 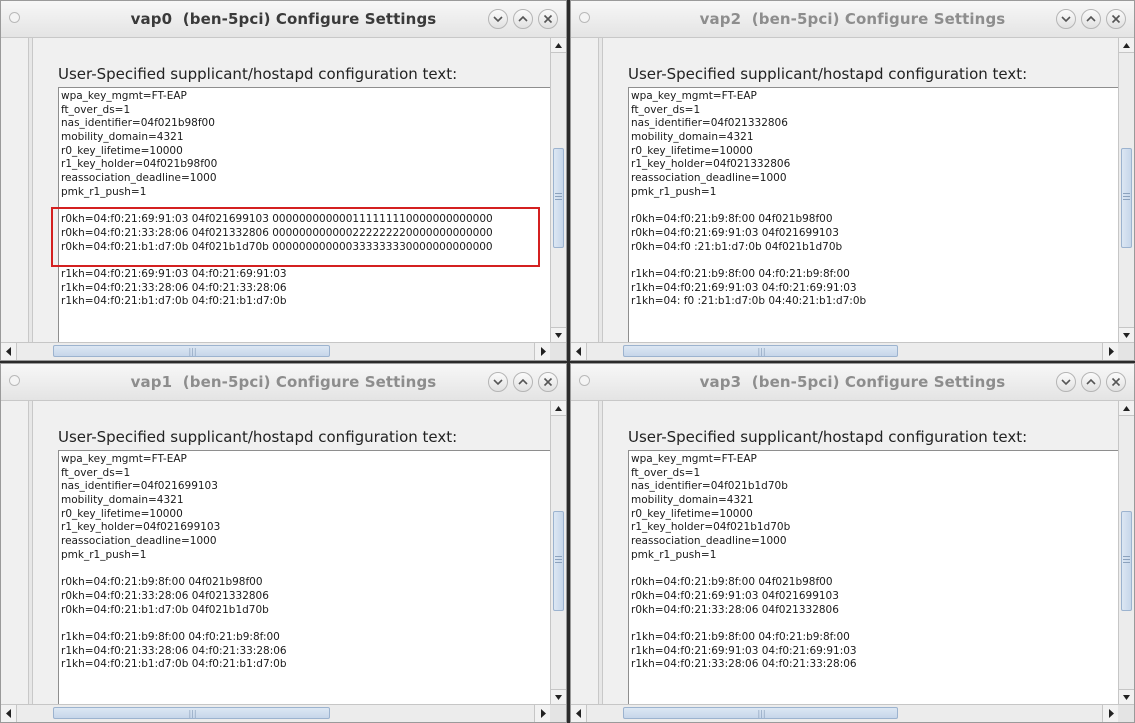 What do you see at coordinates (711, 527) in the screenshot?
I see `config-line: r1_key_holder=04f021b1d70b` at bounding box center [711, 527].